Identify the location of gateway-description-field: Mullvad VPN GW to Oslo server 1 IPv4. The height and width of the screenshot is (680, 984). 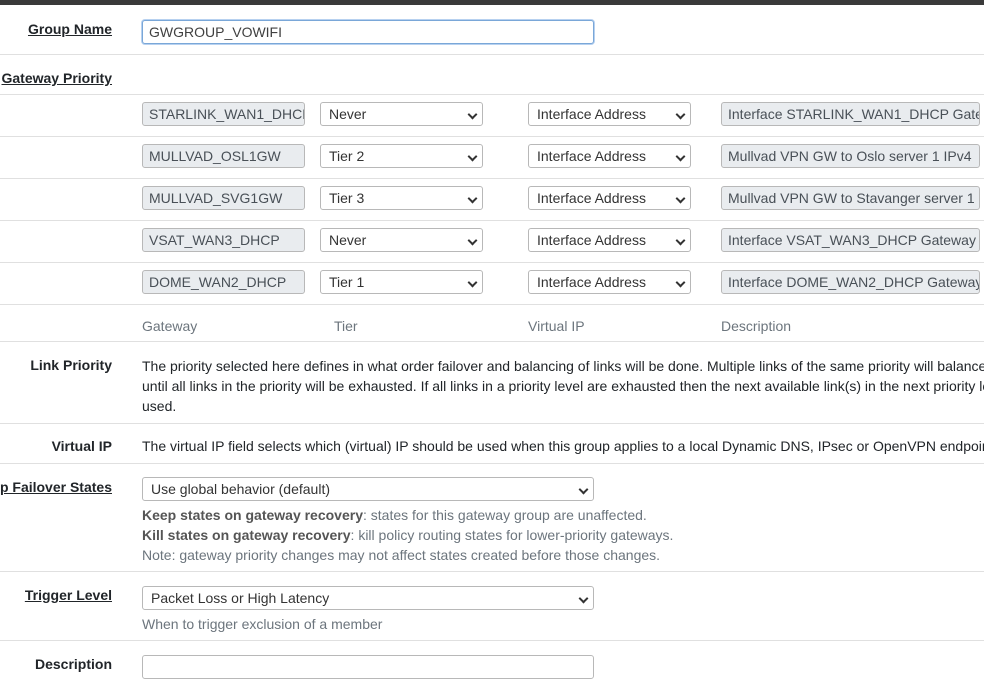
(850, 156).